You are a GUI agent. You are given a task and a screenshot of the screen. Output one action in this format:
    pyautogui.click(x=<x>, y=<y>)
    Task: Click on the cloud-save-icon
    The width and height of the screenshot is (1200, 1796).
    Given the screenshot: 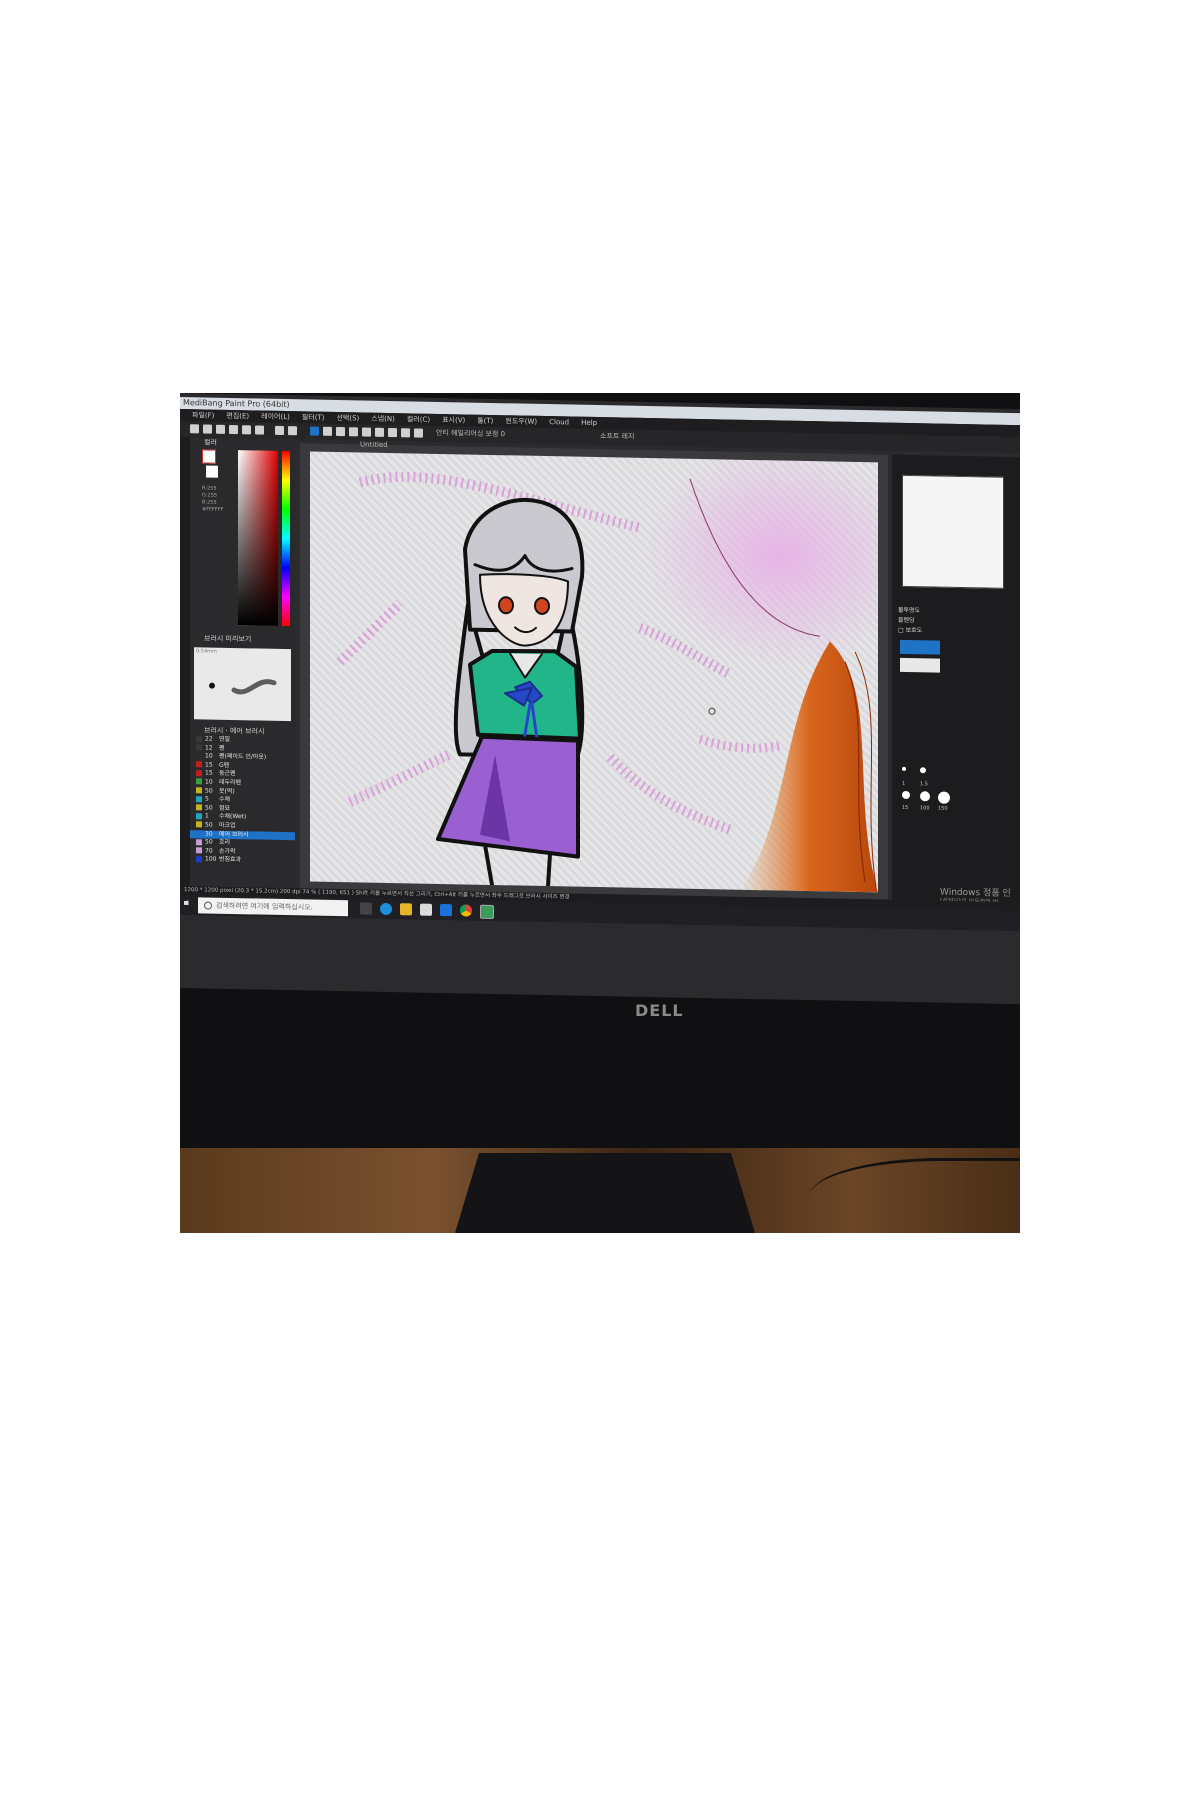 What is the action you would take?
    pyautogui.click(x=233, y=429)
    